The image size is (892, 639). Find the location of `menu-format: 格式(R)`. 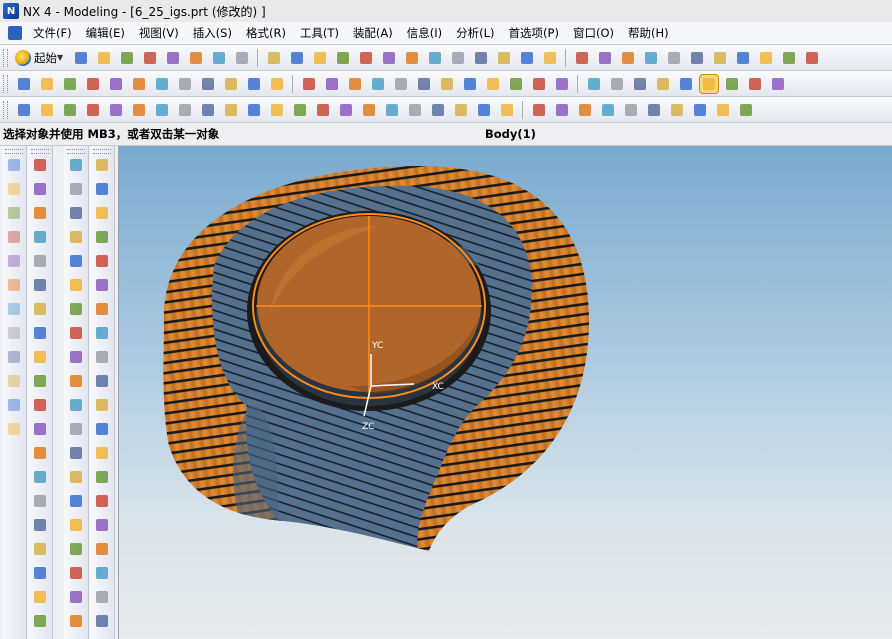

menu-format: 格式(R) is located at coordinates (266, 33).